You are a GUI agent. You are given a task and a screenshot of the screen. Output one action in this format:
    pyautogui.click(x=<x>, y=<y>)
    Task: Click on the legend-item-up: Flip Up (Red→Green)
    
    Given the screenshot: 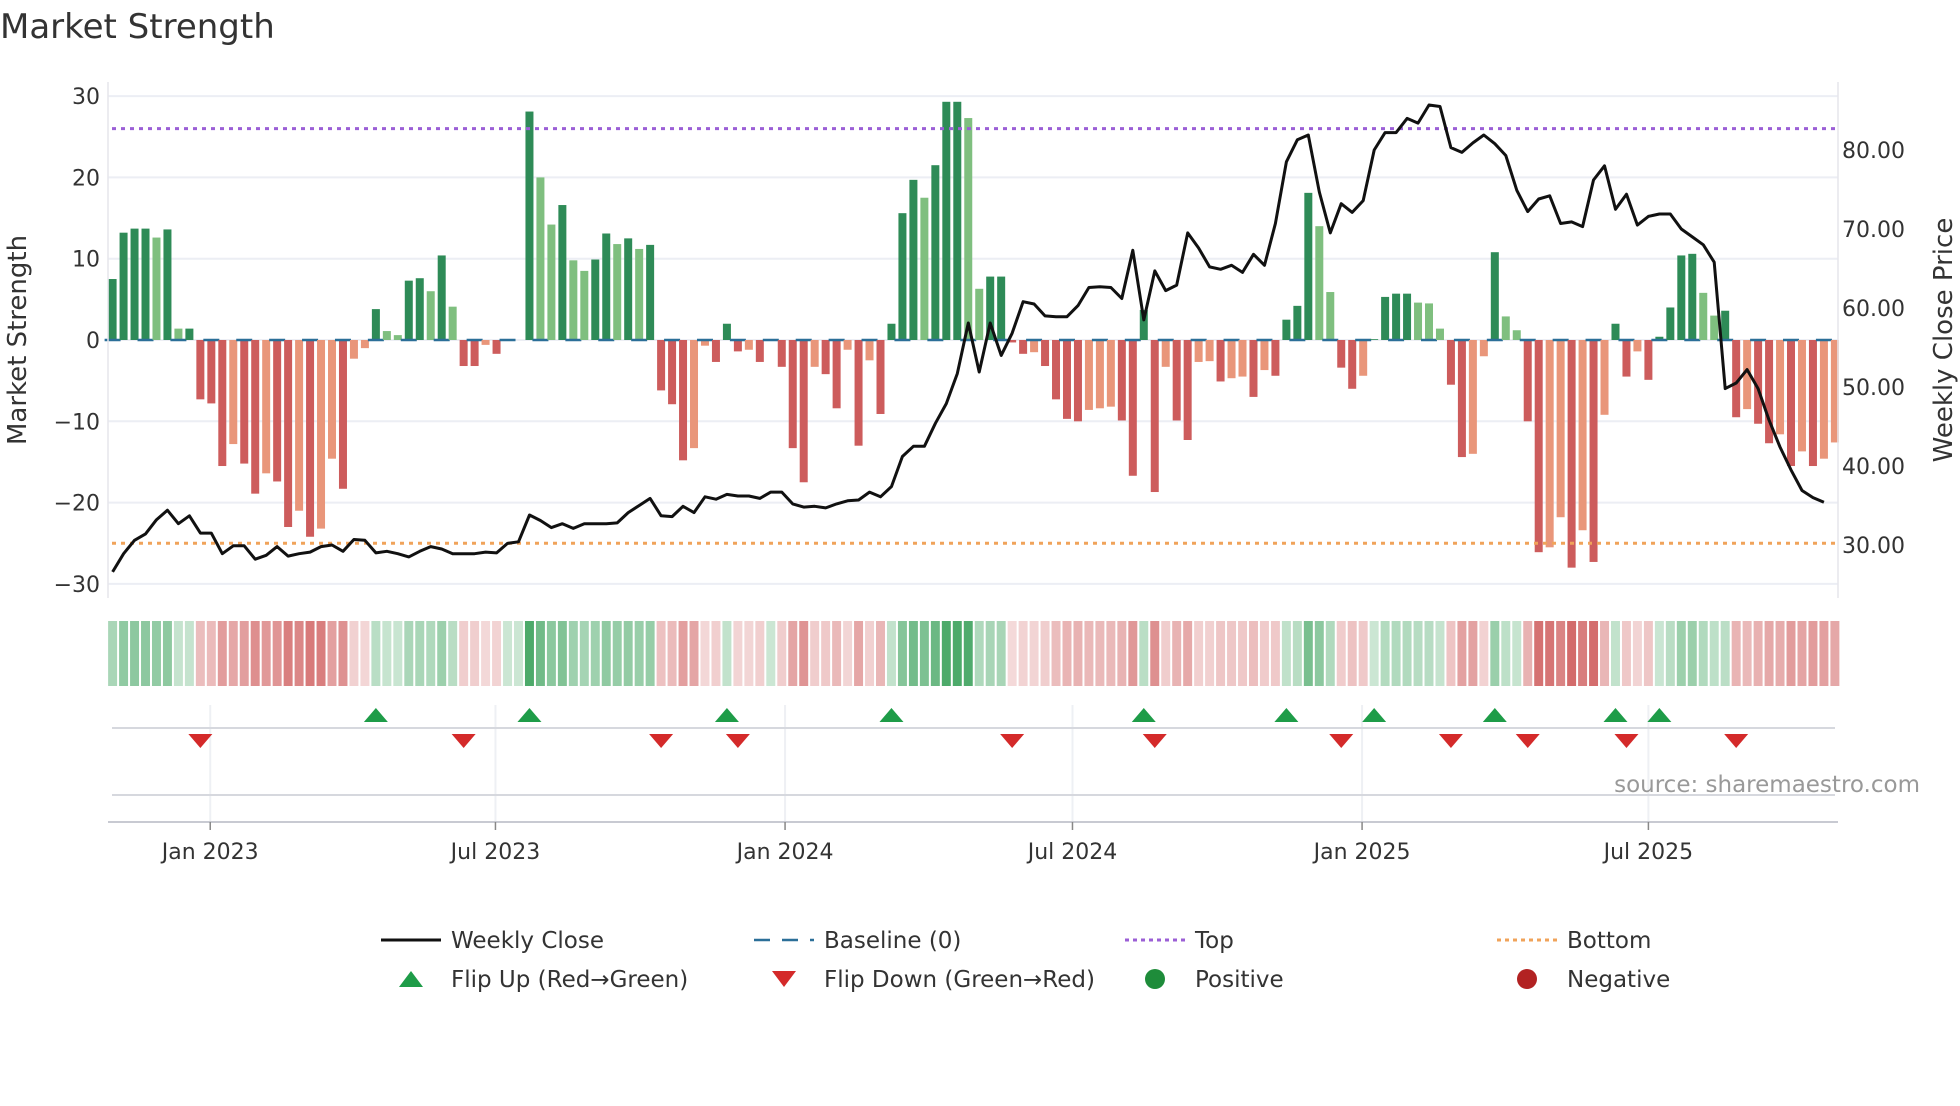 What is the action you would take?
    pyautogui.click(x=543, y=980)
    